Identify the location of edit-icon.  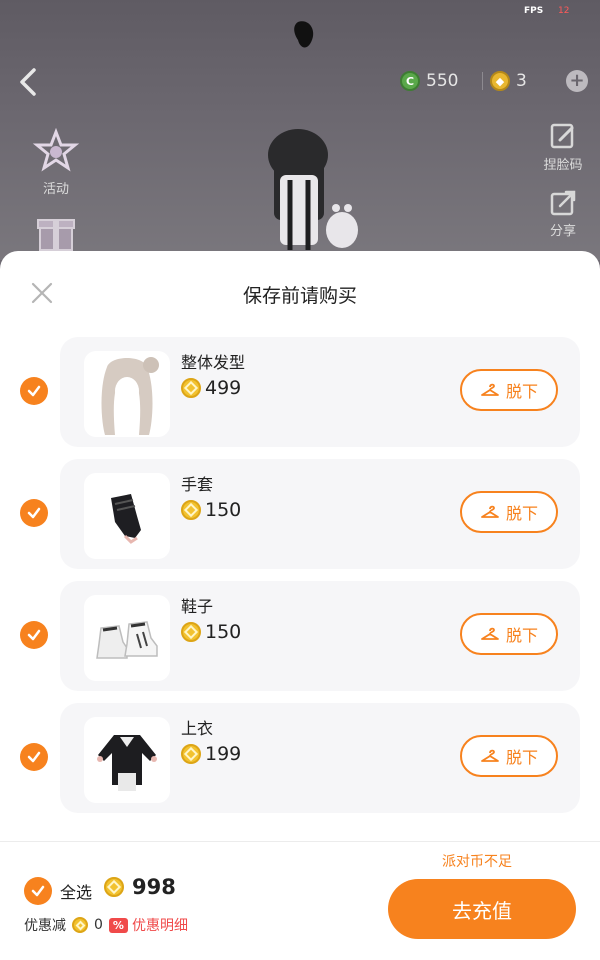
(562, 136).